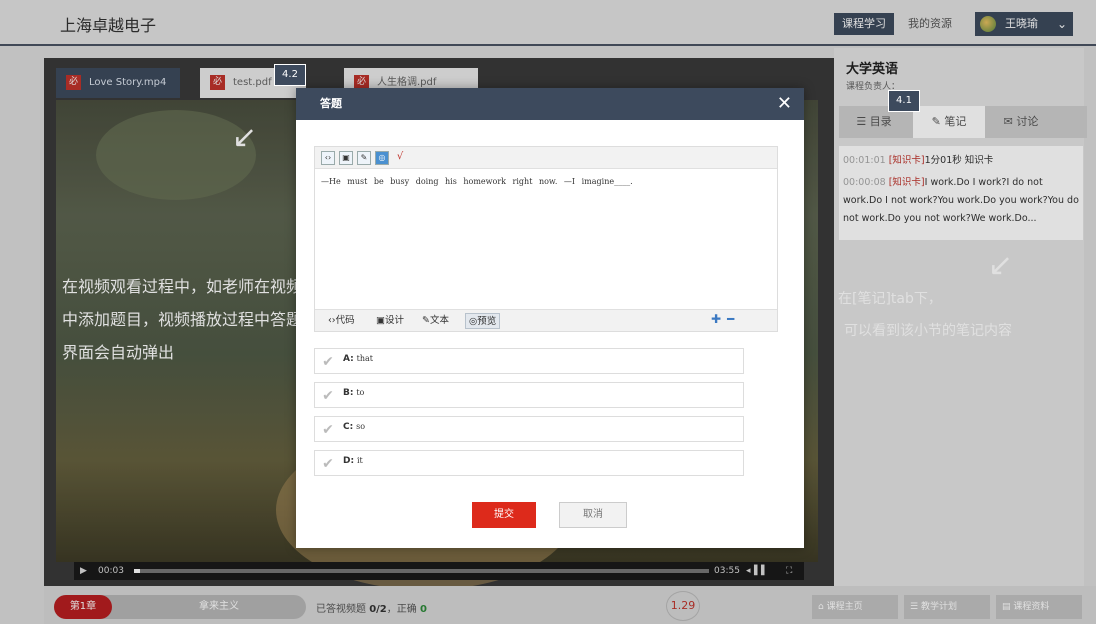  What do you see at coordinates (504, 515) in the screenshot?
I see `submit-button: 提交` at bounding box center [504, 515].